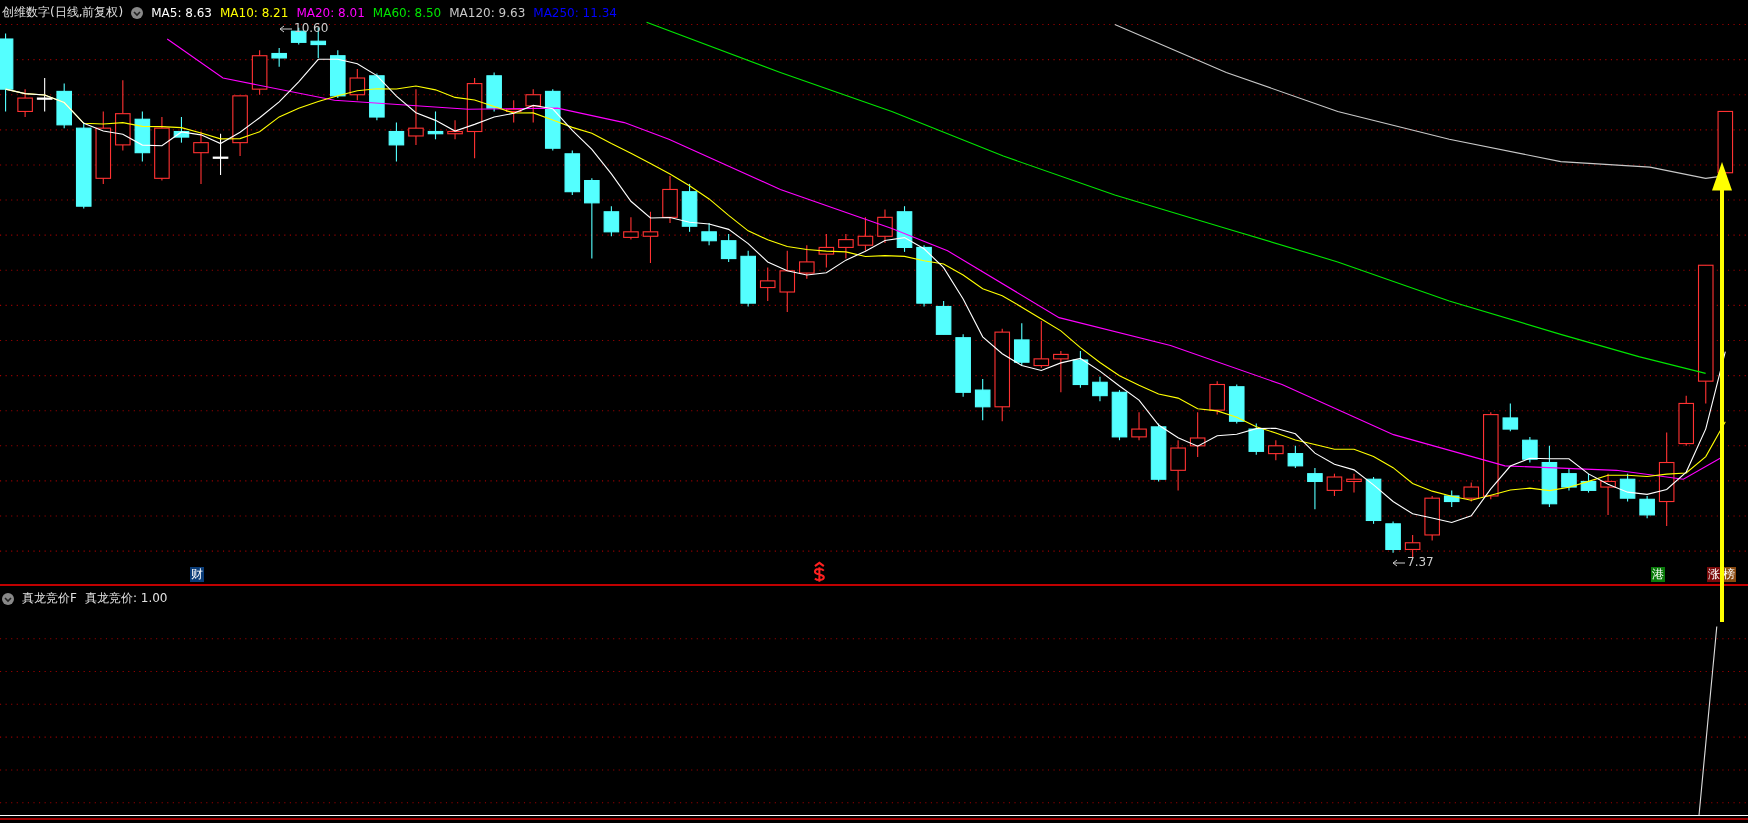 The height and width of the screenshot is (823, 1748). I want to click on indicator-value: MA10: 8.21, so click(254, 12).